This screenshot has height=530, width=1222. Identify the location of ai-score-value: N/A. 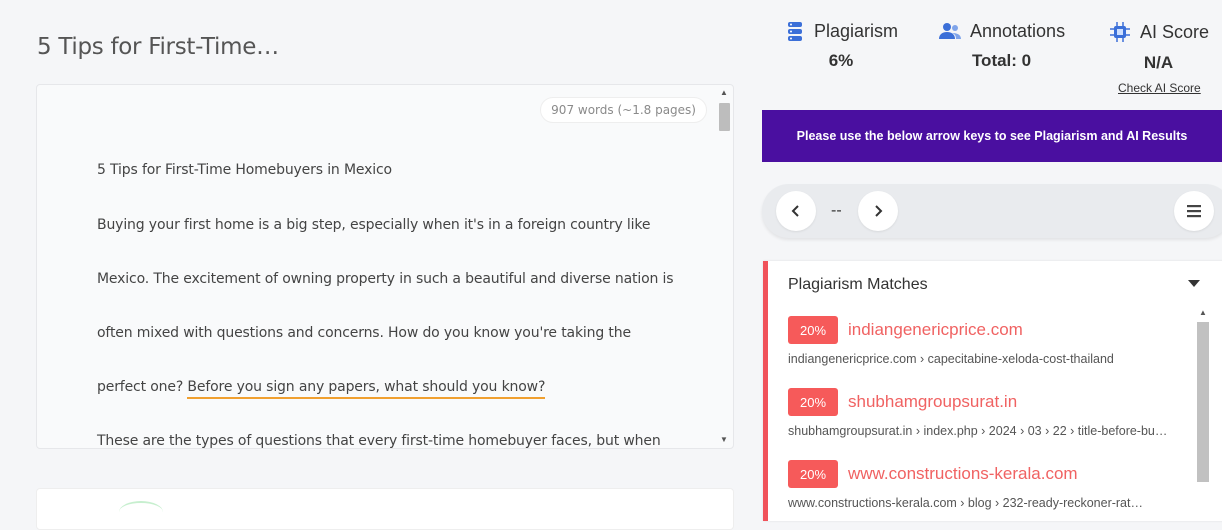
(1158, 62).